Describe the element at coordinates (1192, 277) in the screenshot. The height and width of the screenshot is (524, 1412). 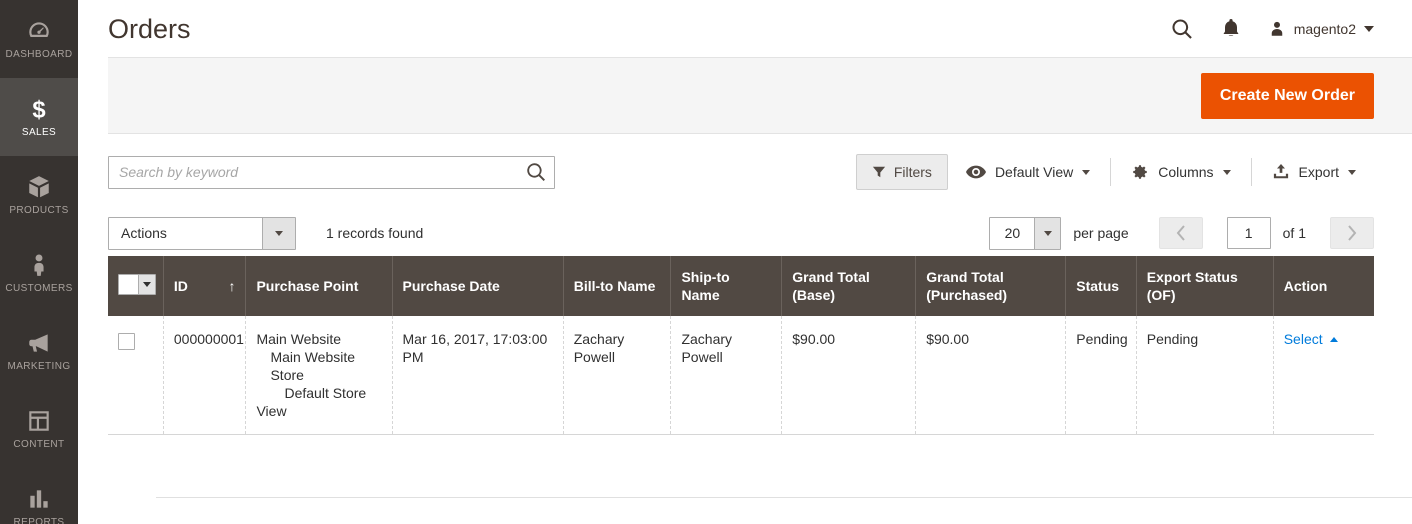
I see `column-label-line1: Export Status` at that location.